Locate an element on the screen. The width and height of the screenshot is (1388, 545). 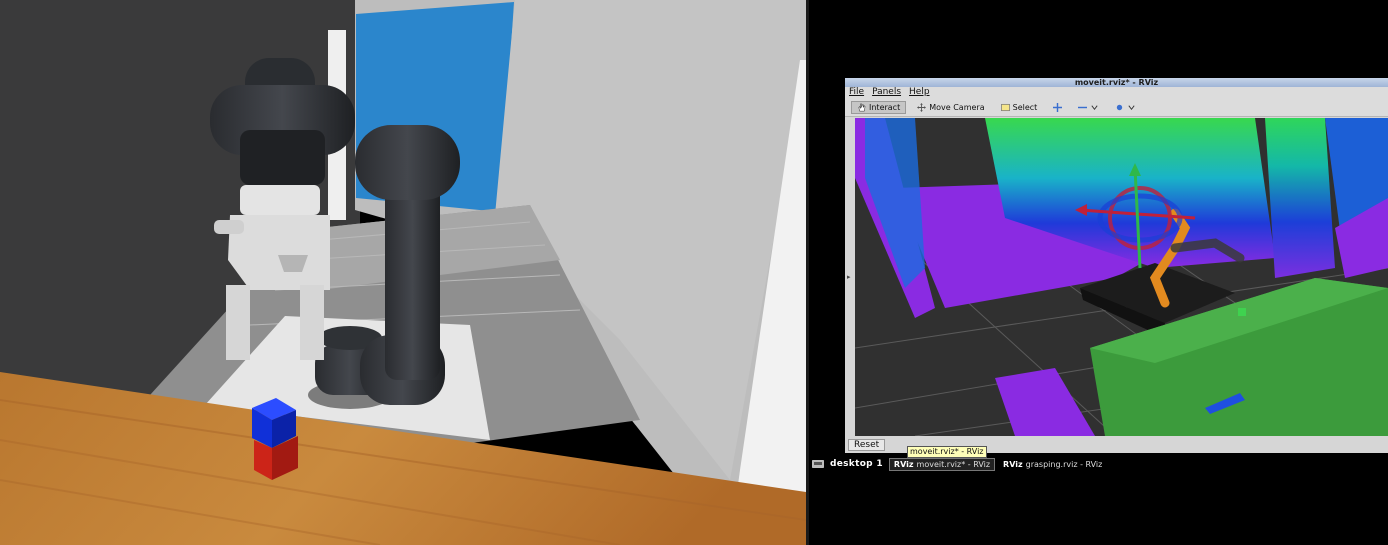
screen-divider is located at coordinates (807, 272).